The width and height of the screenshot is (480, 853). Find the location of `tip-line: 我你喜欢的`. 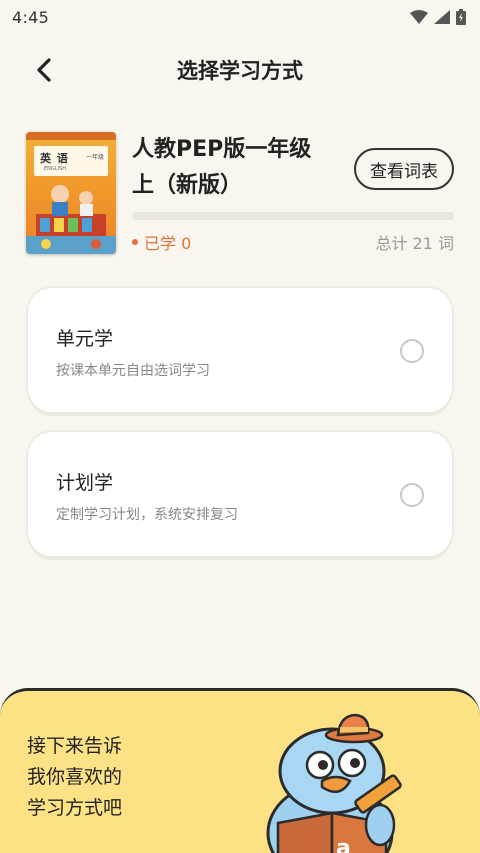

tip-line: 我你喜欢的 is located at coordinates (75, 777).